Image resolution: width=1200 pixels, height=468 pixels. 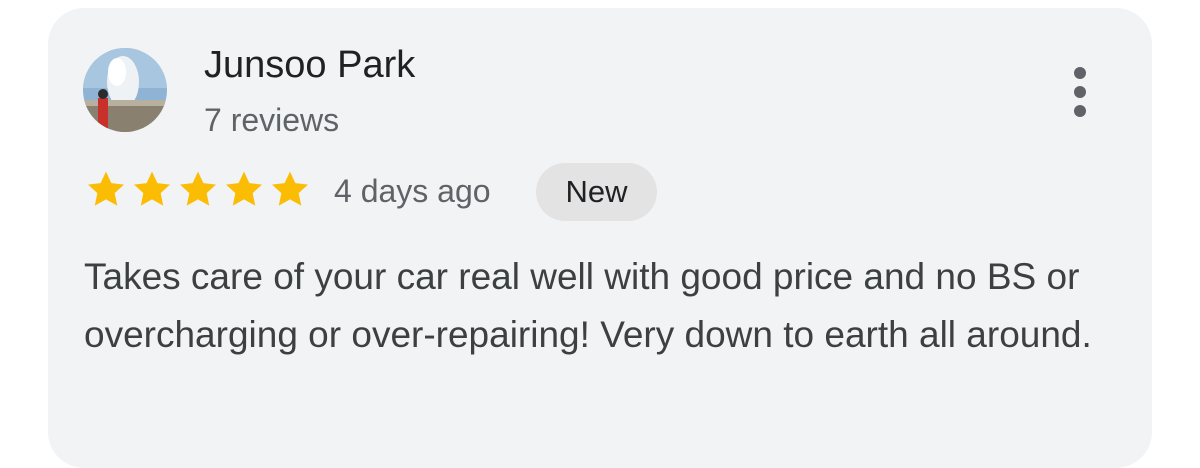 I want to click on star-rating, so click(x=198, y=190).